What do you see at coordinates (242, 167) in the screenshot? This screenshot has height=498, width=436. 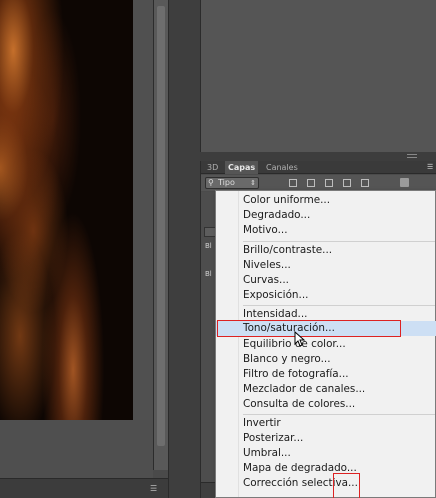 I see `tab-capas: Capas` at bounding box center [242, 167].